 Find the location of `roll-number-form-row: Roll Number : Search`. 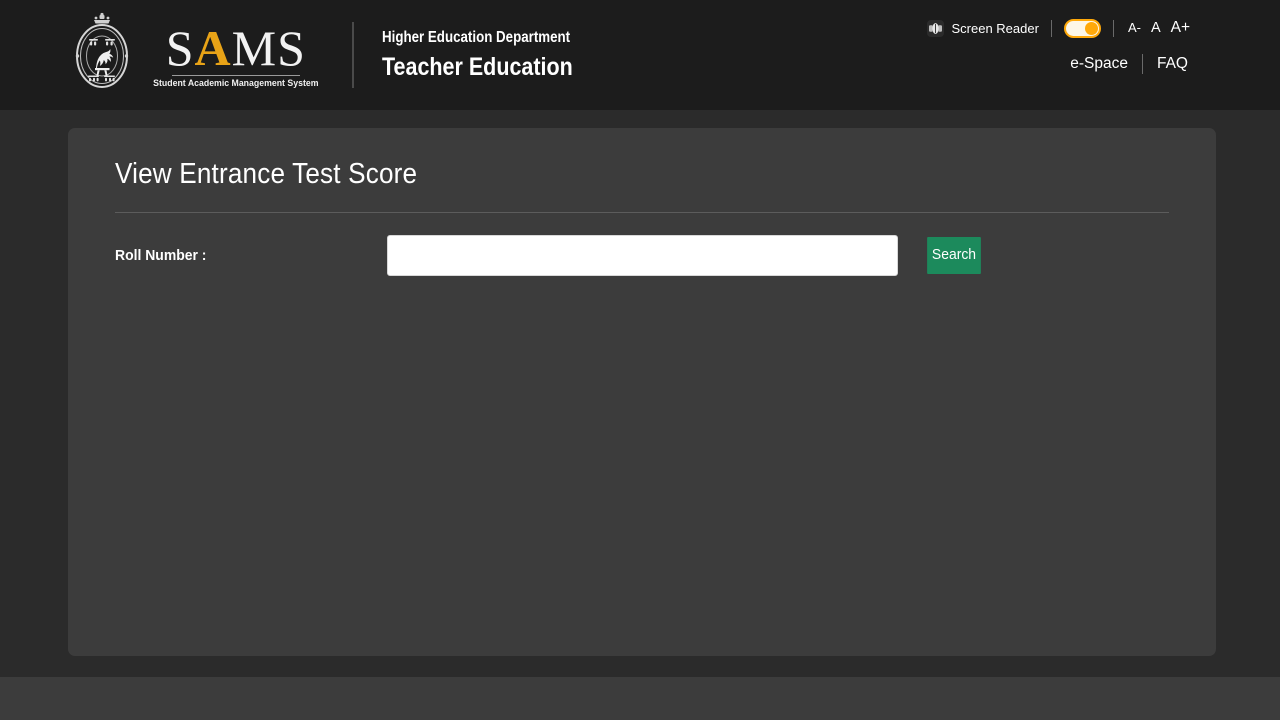

roll-number-form-row: Roll Number : Search is located at coordinates (650, 255).